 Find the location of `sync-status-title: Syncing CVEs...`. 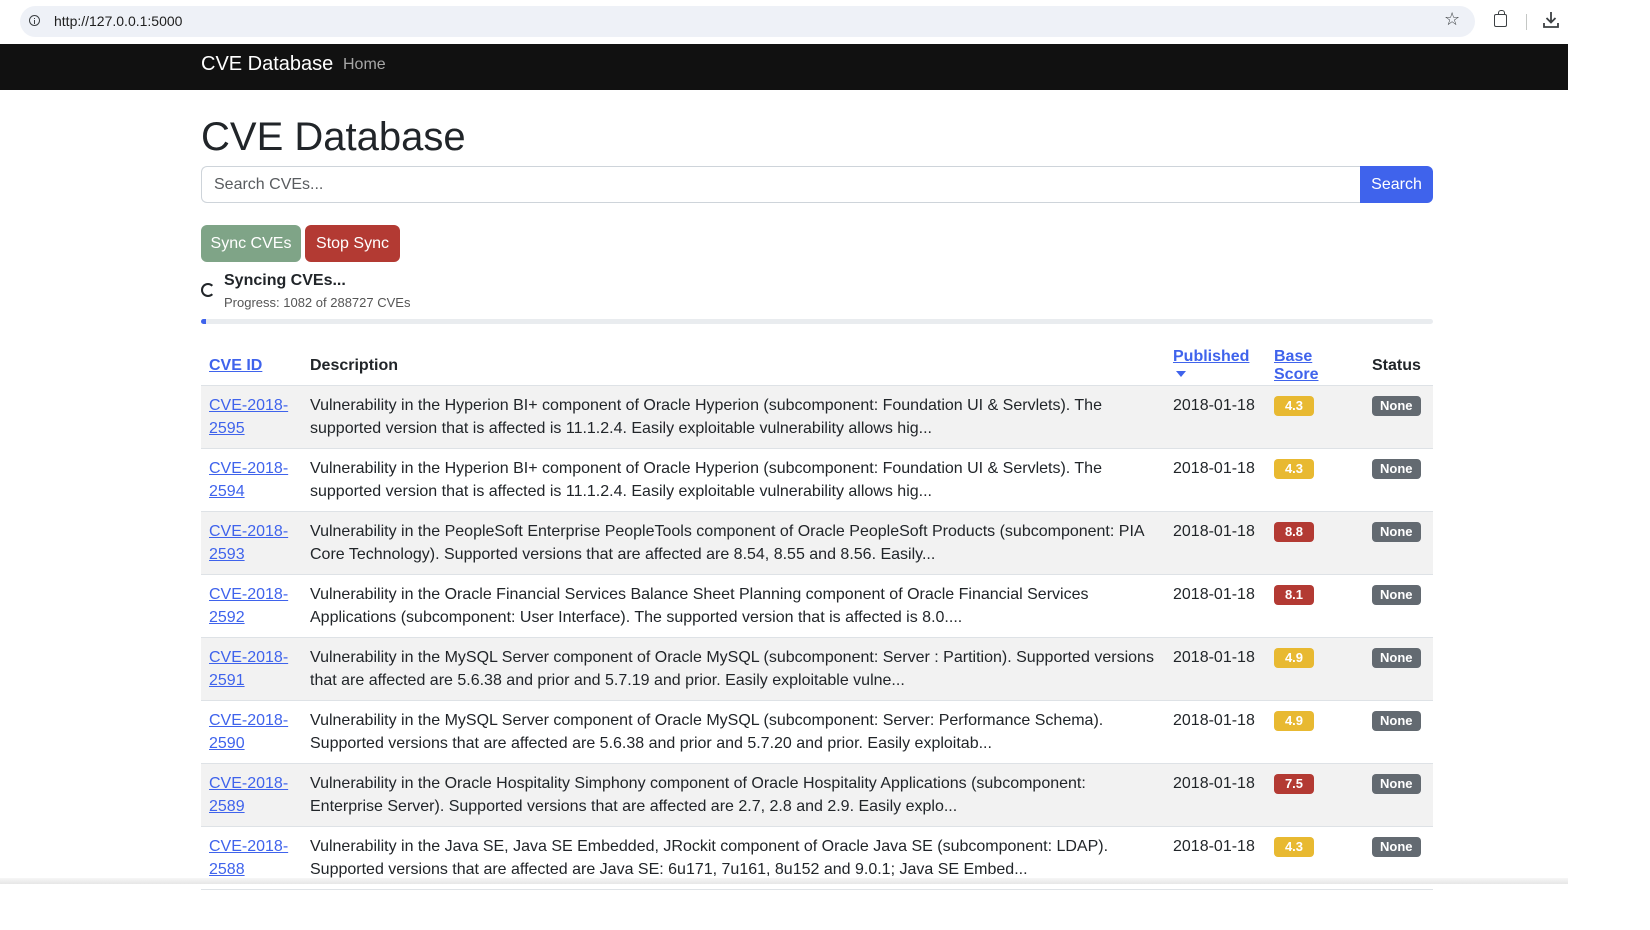

sync-status-title: Syncing CVEs... is located at coordinates (285, 280).